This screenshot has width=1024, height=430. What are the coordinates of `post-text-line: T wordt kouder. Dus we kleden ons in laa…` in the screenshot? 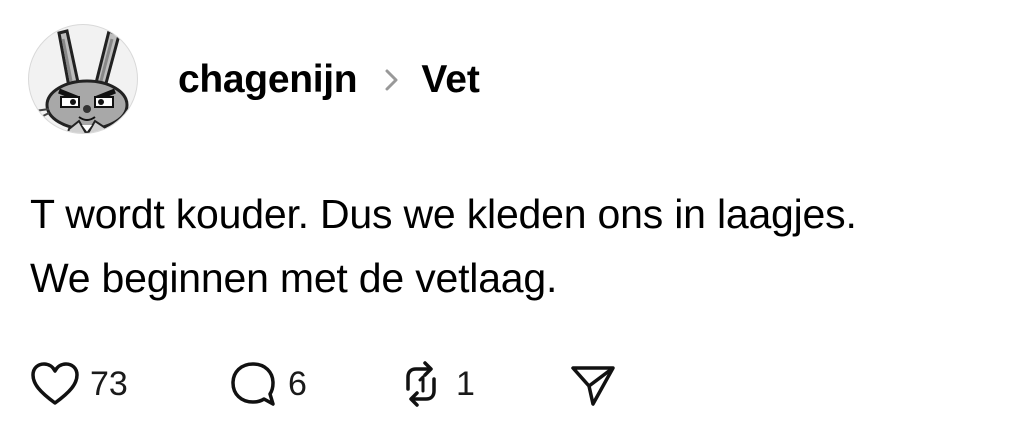 It's located at (443, 214).